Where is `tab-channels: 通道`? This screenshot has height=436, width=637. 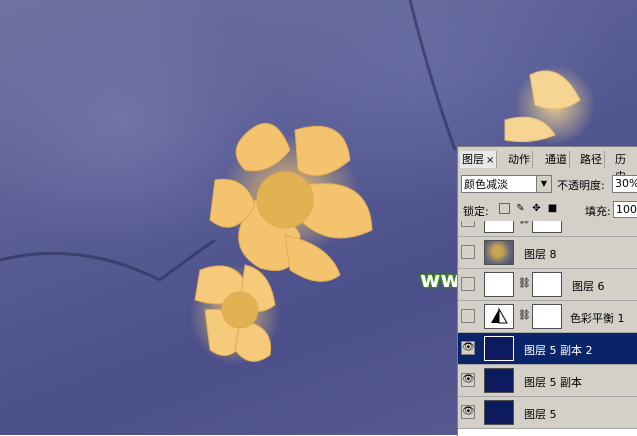
tab-channels: 通道 is located at coordinates (556, 159).